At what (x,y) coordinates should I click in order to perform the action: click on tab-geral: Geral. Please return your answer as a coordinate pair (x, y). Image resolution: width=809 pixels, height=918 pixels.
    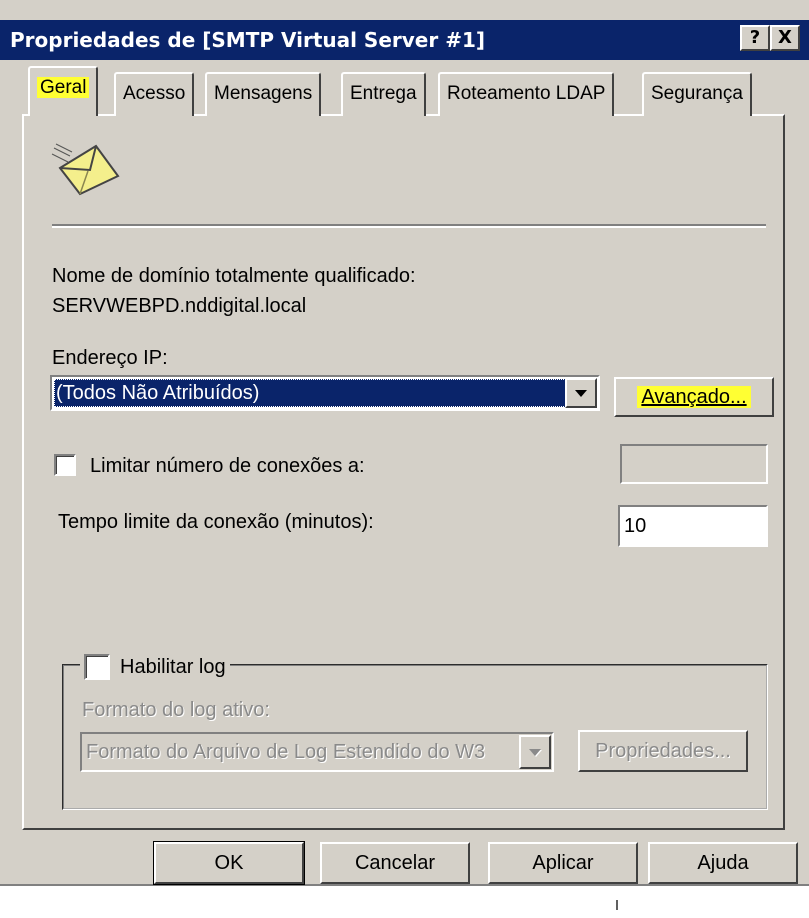
    Looking at the image, I should click on (63, 91).